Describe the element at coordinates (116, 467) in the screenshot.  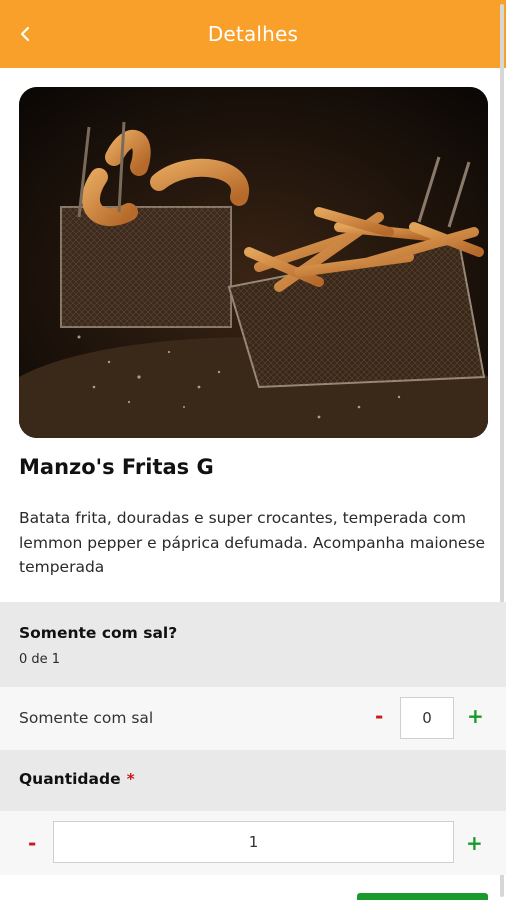
I see `product-name: Manzo's Fritas G` at that location.